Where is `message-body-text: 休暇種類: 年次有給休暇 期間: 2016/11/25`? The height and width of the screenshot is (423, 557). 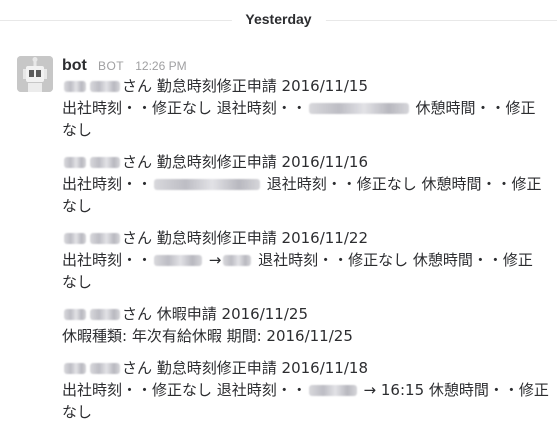 message-body-text: 休暇種類: 年次有給休暇 期間: 2016/11/25 is located at coordinates (207, 336).